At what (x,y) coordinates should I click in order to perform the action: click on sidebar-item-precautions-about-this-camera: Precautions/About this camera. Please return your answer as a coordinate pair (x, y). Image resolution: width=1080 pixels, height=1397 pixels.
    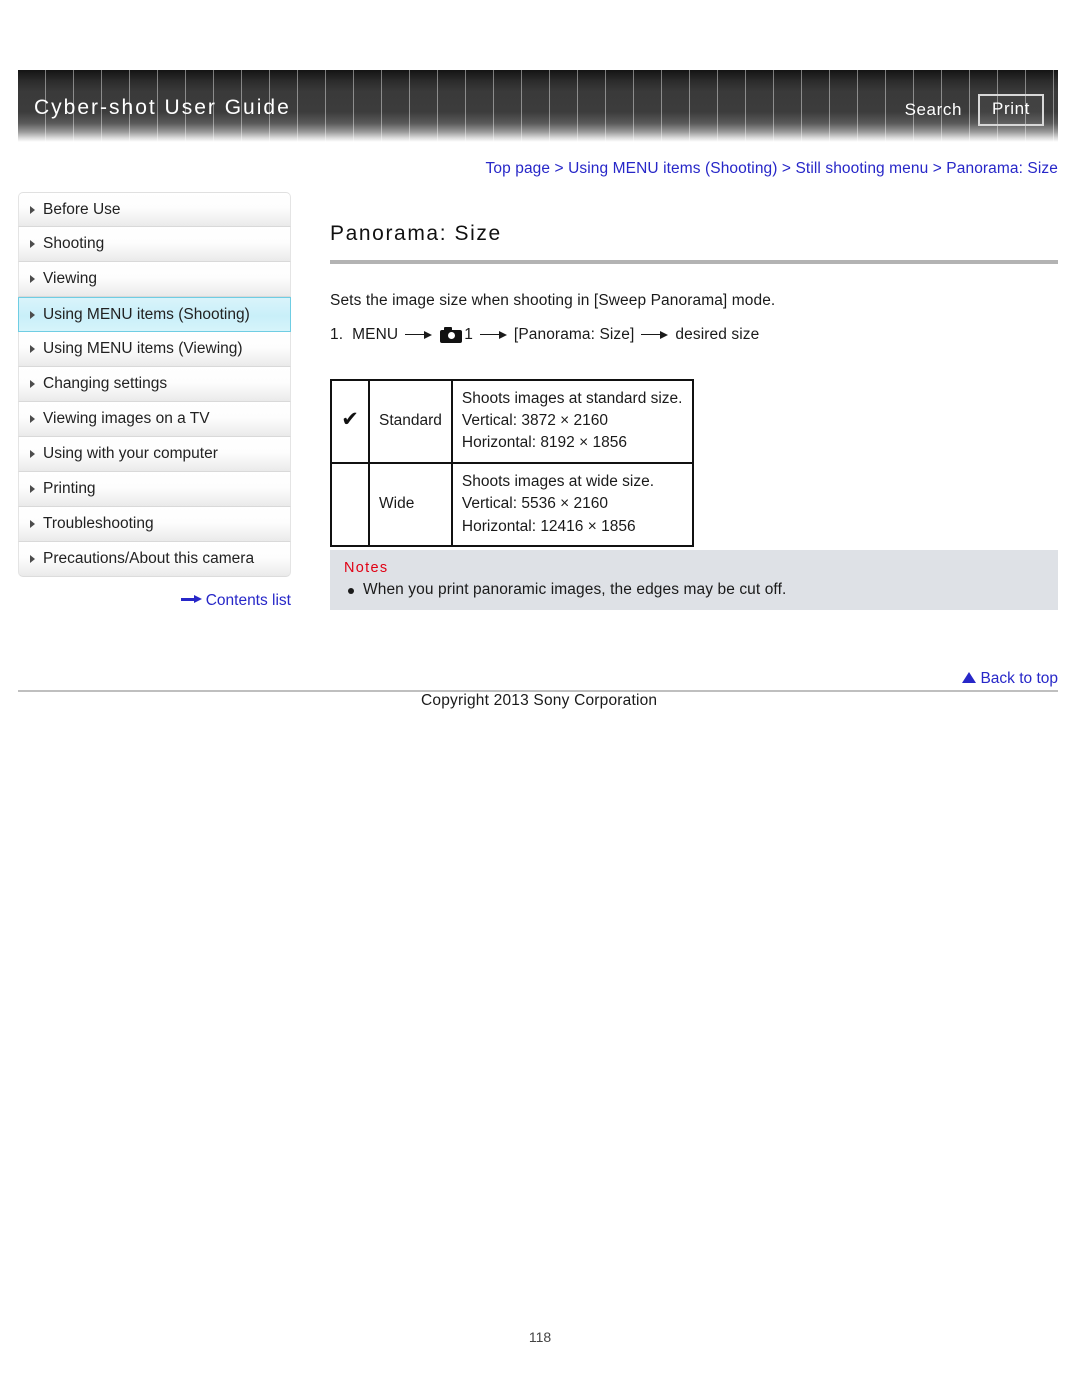
    Looking at the image, I should click on (154, 559).